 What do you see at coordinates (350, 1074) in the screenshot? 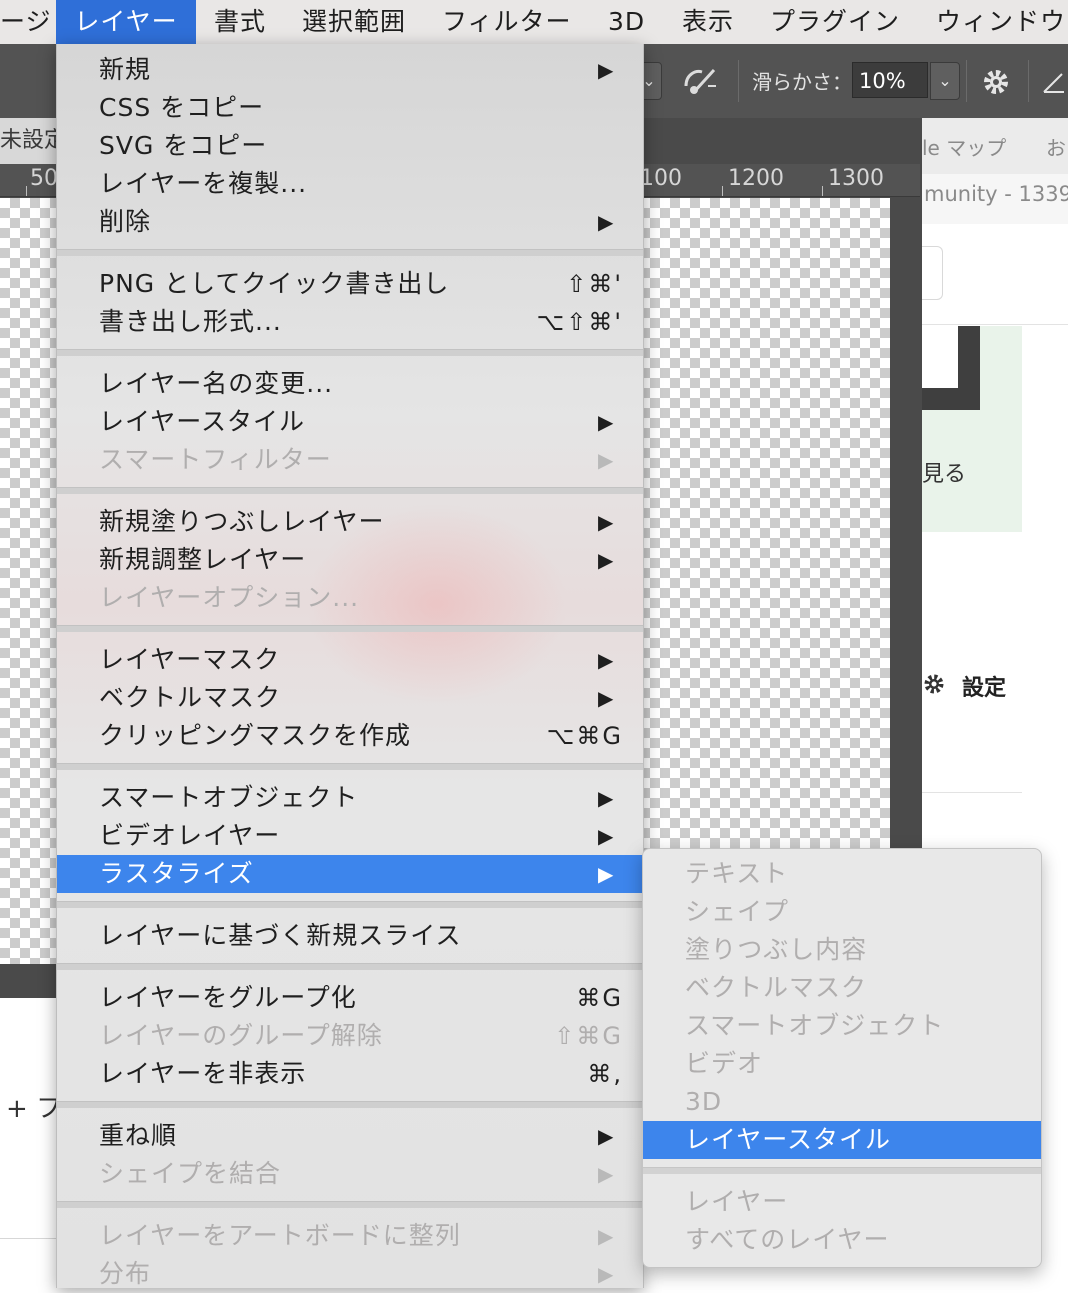
I see `layer-menu-item: レイヤーを非表示 ⌘,` at bounding box center [350, 1074].